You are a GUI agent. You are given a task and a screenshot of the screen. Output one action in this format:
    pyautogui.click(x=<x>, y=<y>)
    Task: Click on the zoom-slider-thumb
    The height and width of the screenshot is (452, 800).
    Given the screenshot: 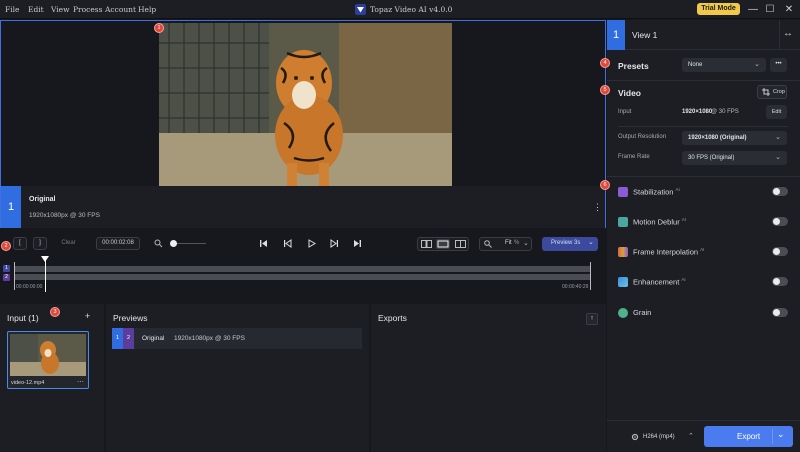 What is the action you would take?
    pyautogui.click(x=173, y=243)
    